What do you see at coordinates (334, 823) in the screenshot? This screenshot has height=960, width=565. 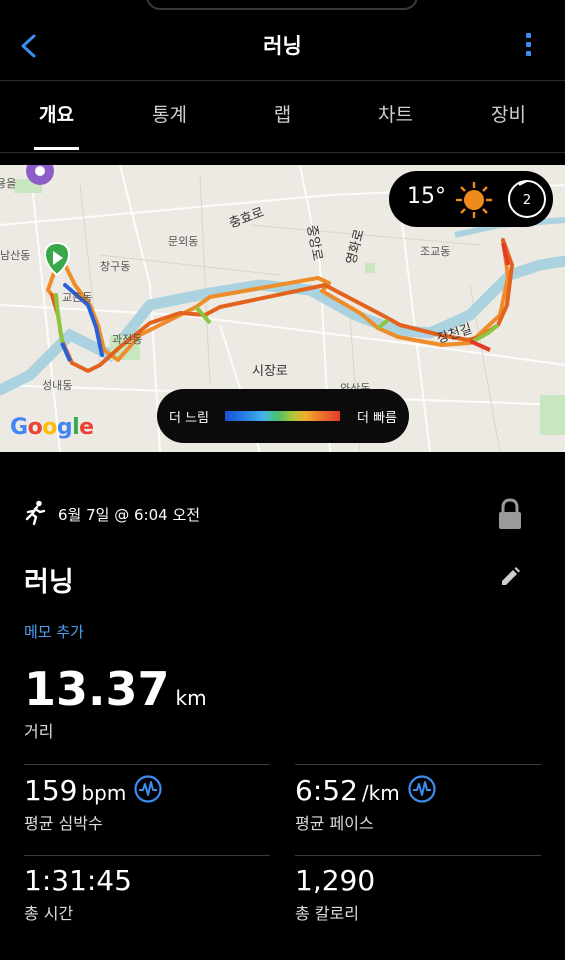 I see `pace-label: 평균 페이스` at bounding box center [334, 823].